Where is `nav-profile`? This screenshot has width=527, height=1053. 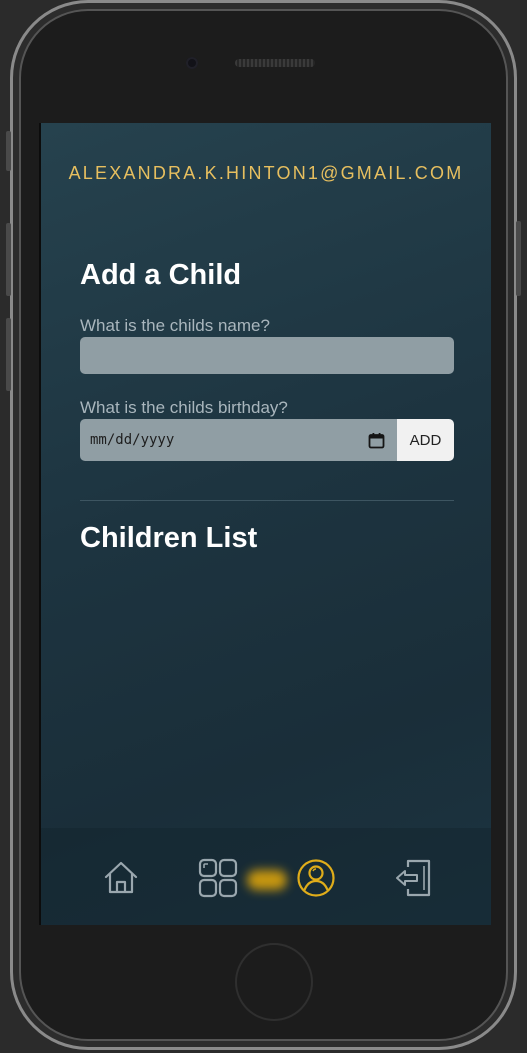 nav-profile is located at coordinates (316, 878).